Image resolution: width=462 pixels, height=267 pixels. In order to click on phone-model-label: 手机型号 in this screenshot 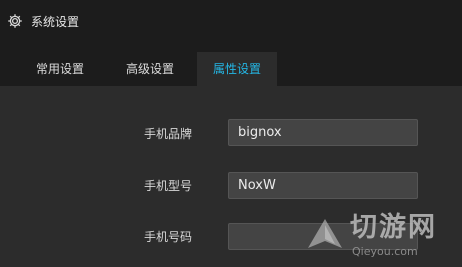, I will do `click(167, 186)`.